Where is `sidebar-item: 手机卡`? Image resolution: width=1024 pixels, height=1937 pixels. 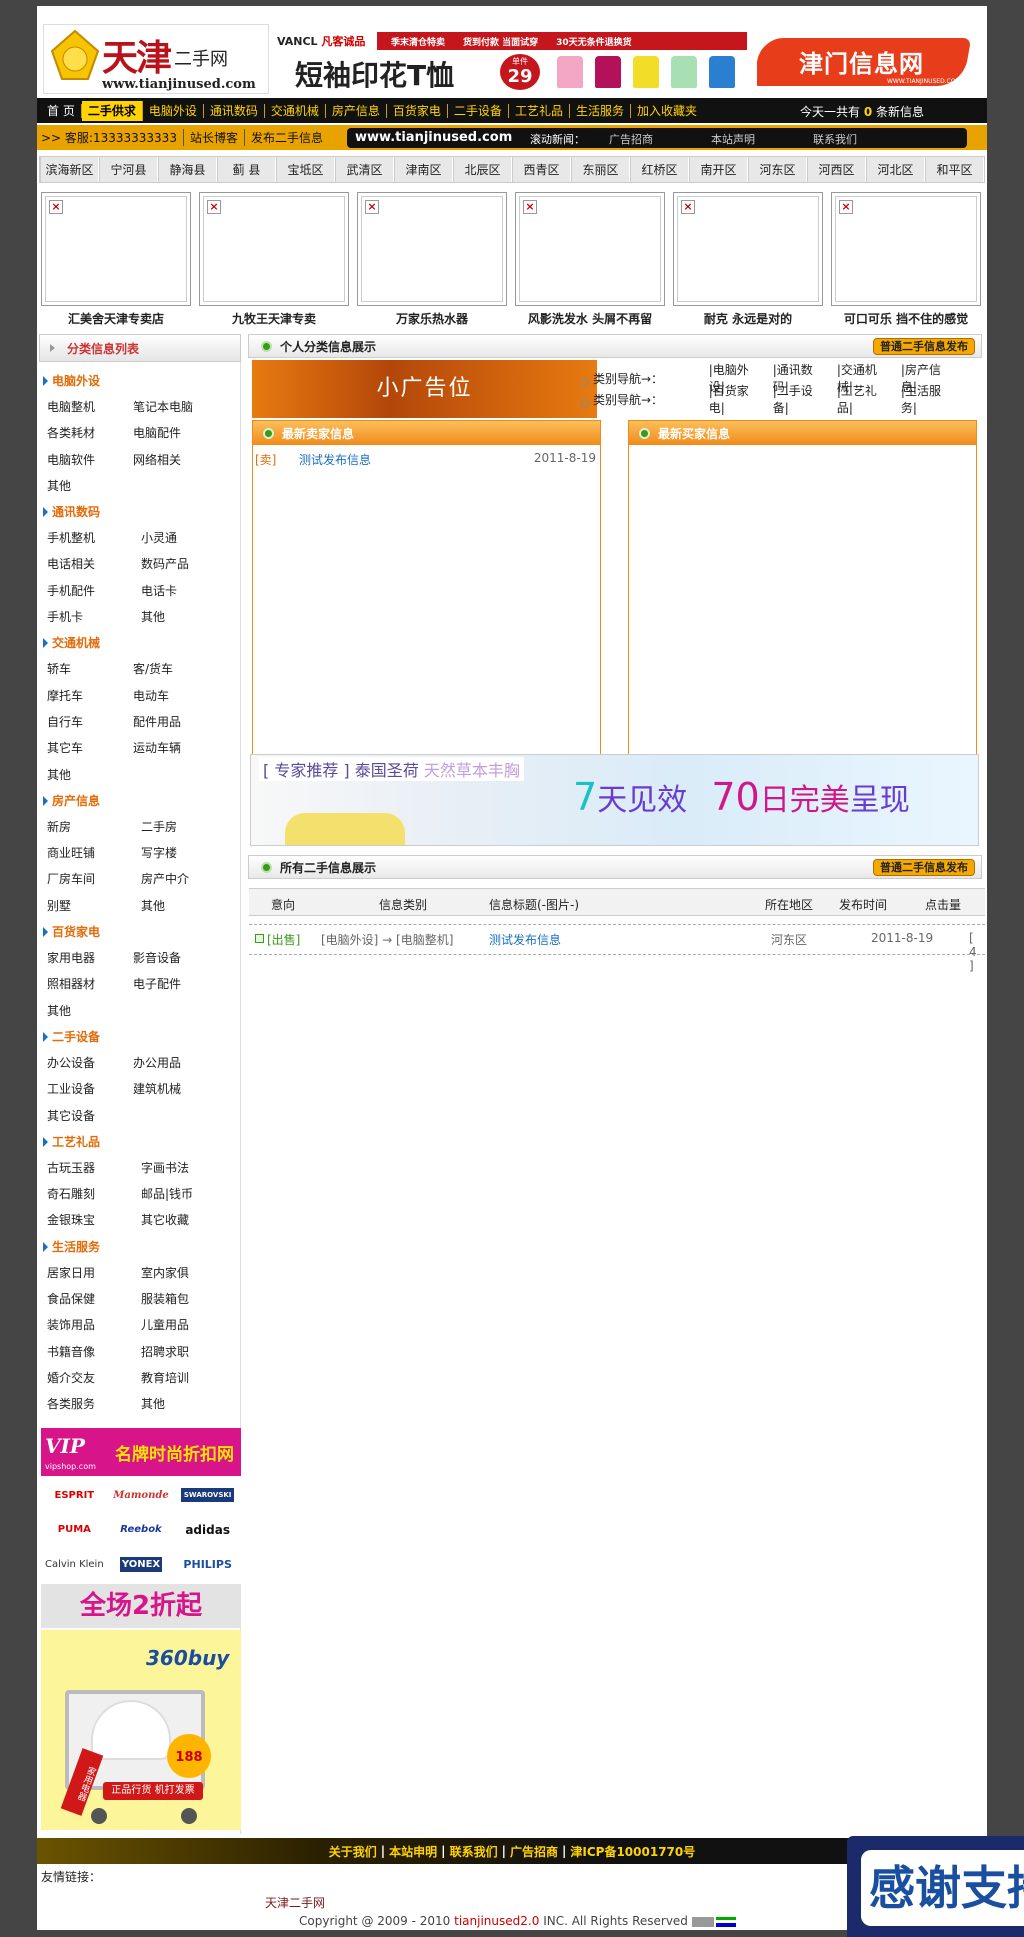 sidebar-item: 手机卡 is located at coordinates (65, 616).